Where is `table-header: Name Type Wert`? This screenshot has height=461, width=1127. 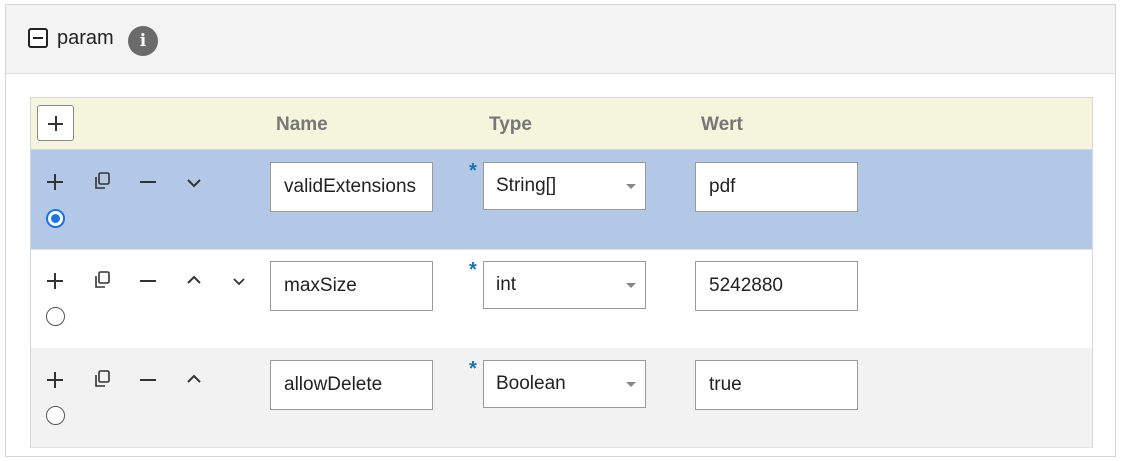
table-header: Name Type Wert is located at coordinates (561, 124).